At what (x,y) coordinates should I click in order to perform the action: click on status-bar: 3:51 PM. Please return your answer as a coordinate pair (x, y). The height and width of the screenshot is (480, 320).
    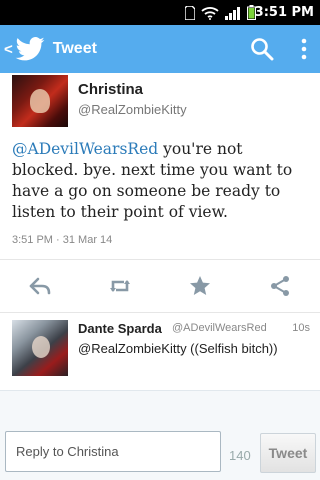
    Looking at the image, I should click on (160, 12).